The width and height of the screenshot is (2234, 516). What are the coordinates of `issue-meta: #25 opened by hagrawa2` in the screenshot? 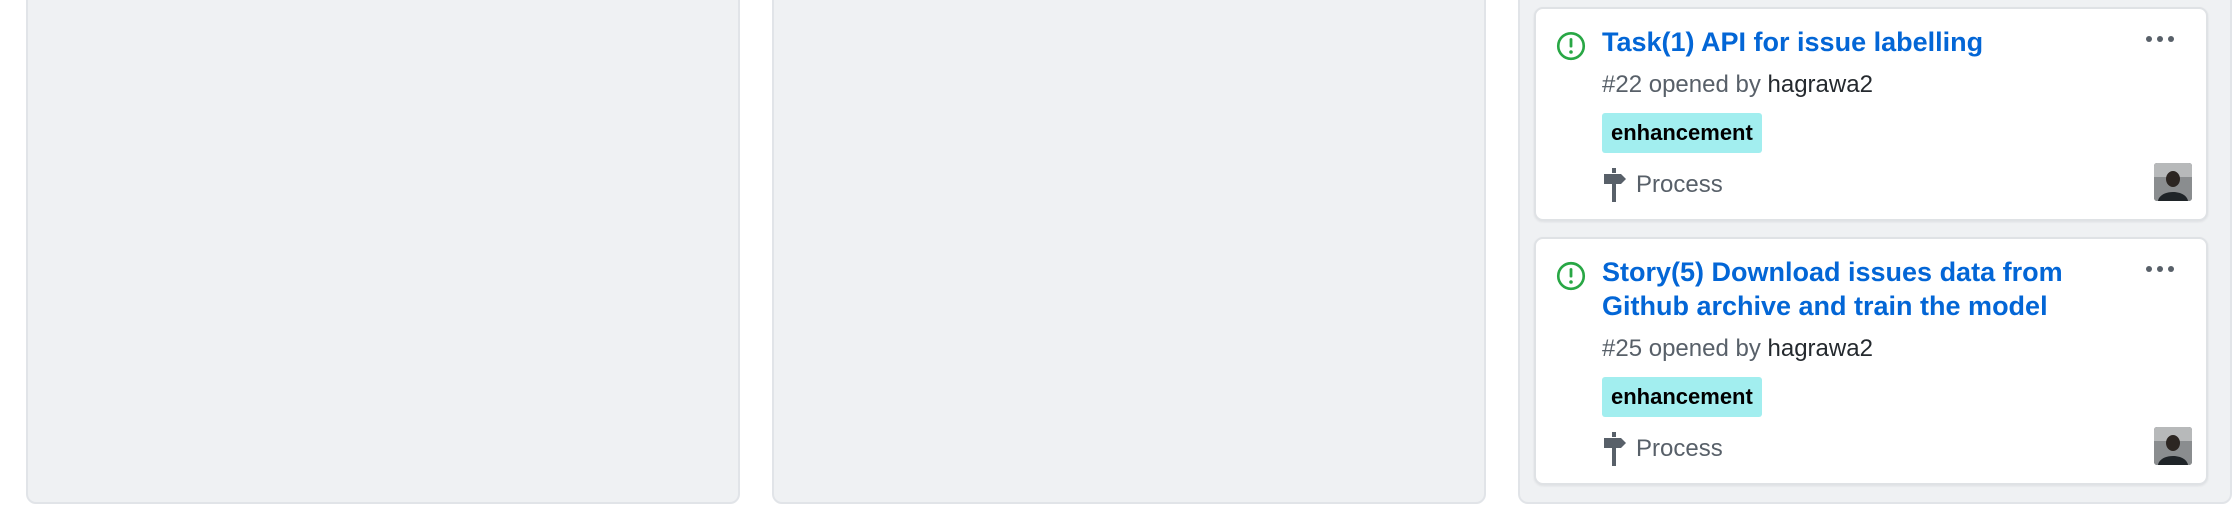 It's located at (1737, 349).